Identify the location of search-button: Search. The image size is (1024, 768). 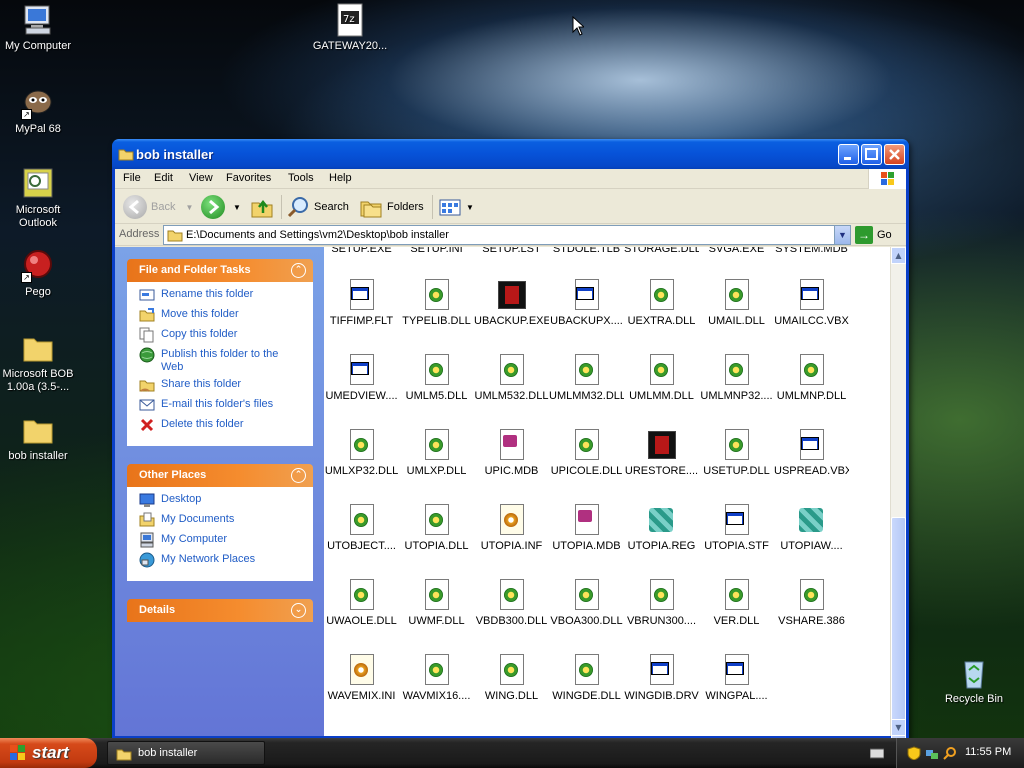
(317, 207).